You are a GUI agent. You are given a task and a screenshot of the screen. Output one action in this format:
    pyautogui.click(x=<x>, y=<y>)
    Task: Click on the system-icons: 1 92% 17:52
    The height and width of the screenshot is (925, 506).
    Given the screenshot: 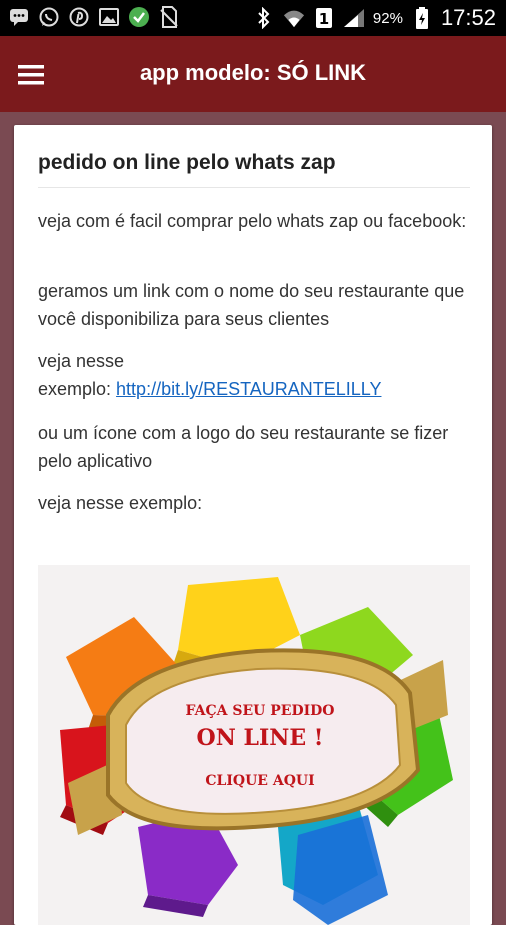 What is the action you would take?
    pyautogui.click(x=374, y=18)
    